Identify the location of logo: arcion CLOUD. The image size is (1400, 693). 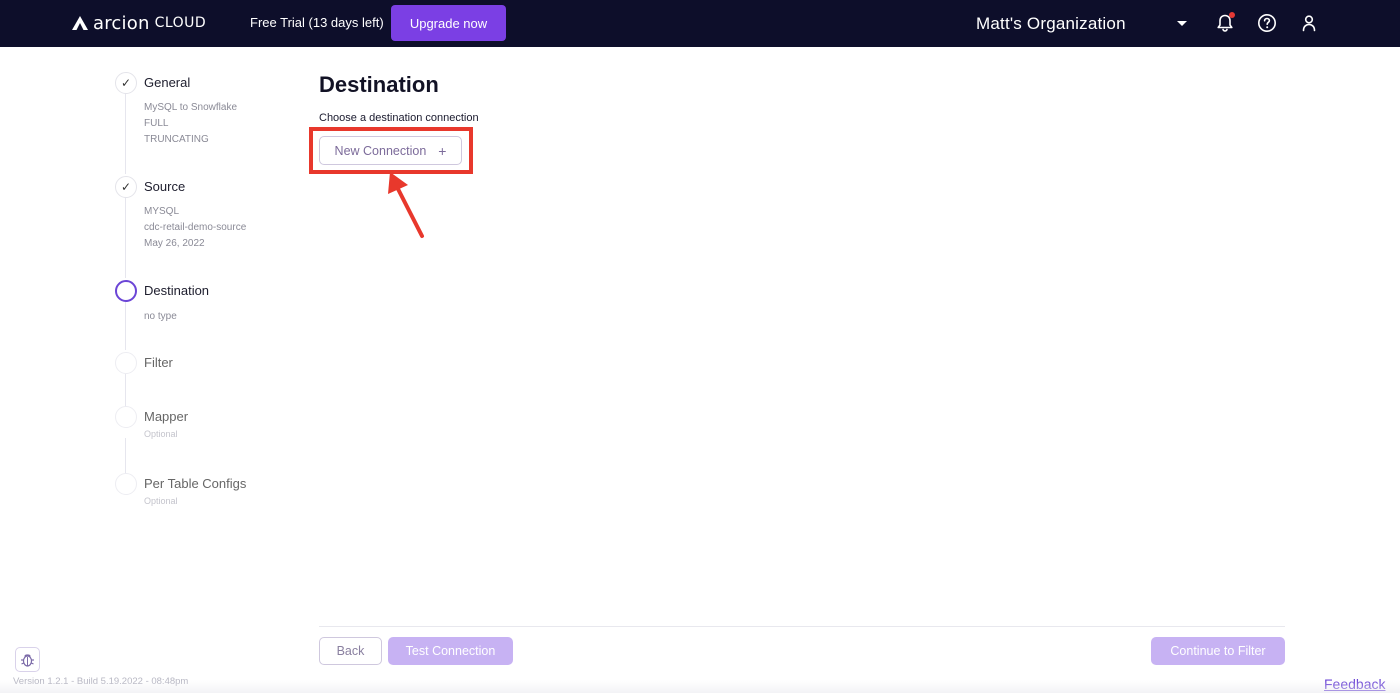
(138, 23).